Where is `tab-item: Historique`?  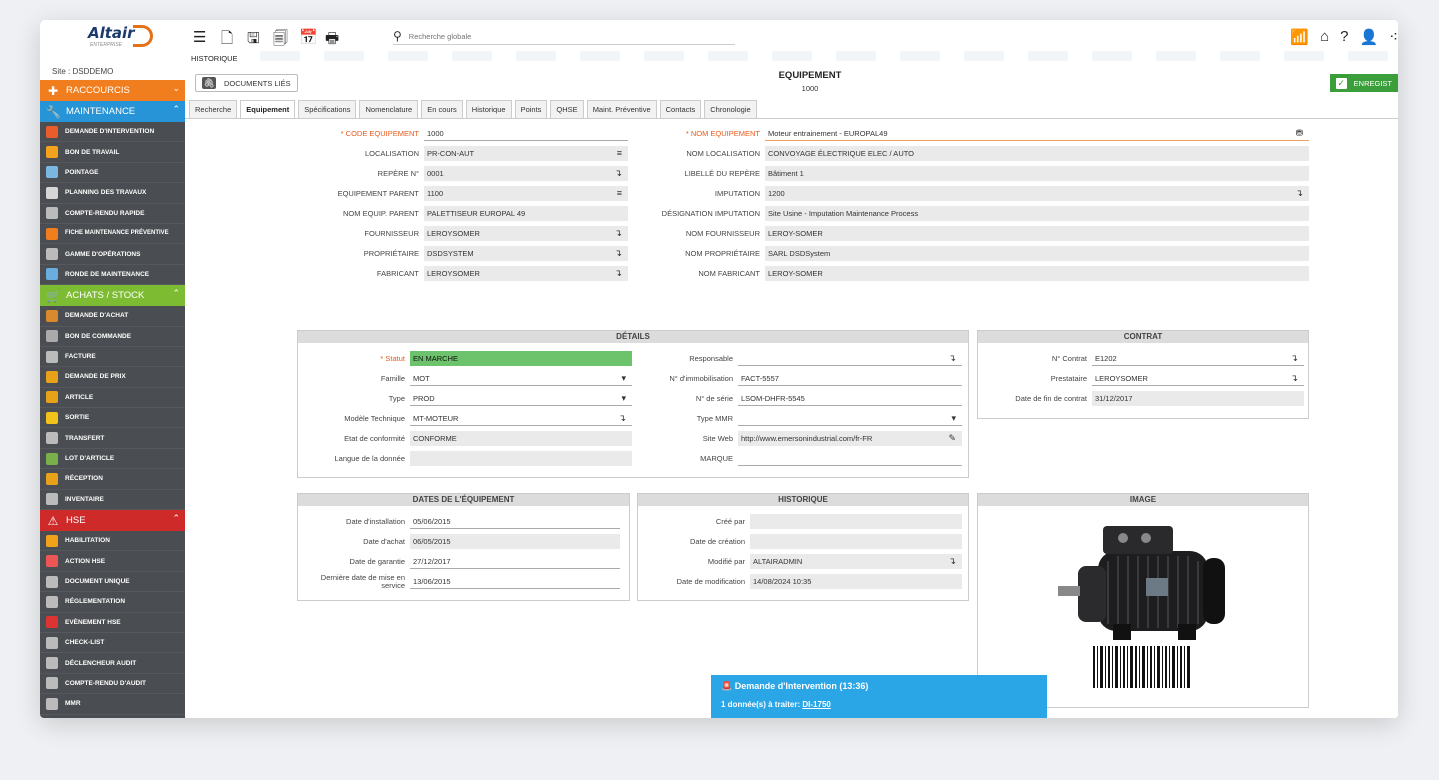 tab-item: Historique is located at coordinates (488, 109).